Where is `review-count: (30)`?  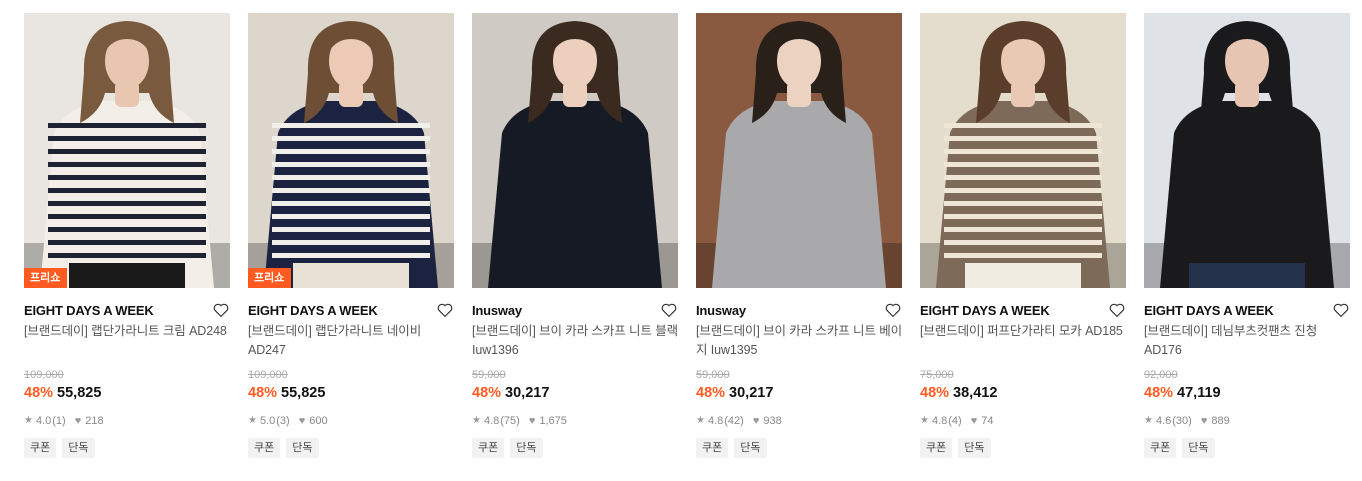
review-count: (30) is located at coordinates (1182, 421).